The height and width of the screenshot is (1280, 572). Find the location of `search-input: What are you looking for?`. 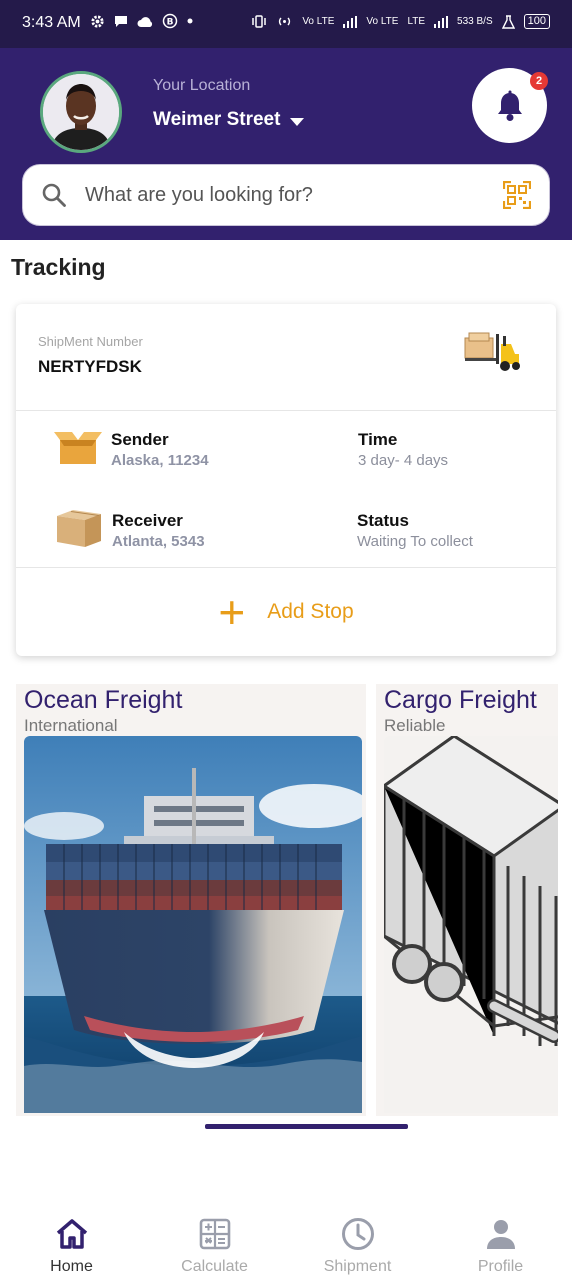

search-input: What are you looking for? is located at coordinates (294, 195).